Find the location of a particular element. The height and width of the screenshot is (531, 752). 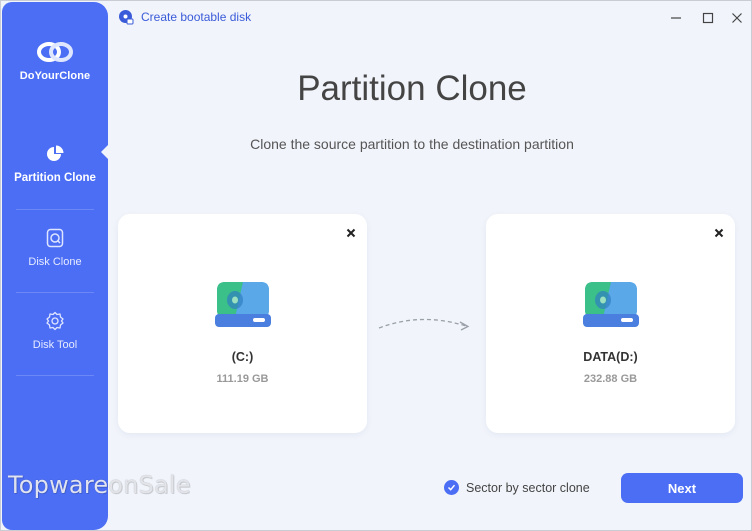

sidebar-item-partition-clone: Partition Clone is located at coordinates (55, 164).